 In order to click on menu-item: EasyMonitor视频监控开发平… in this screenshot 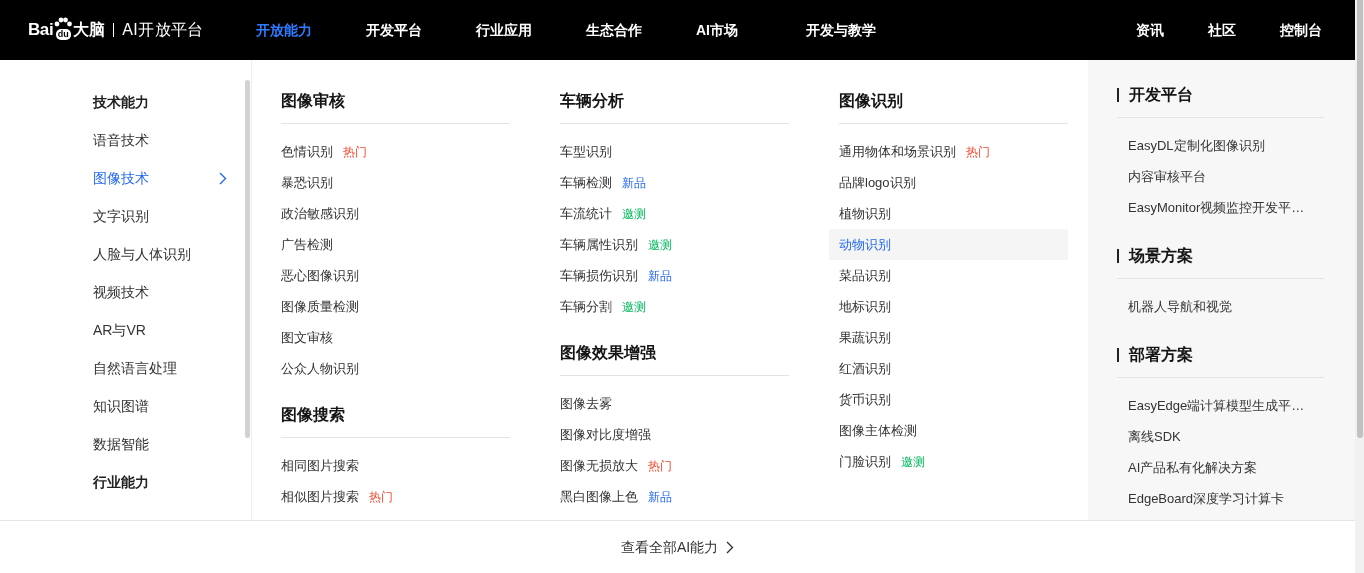, I will do `click(1220, 207)`.